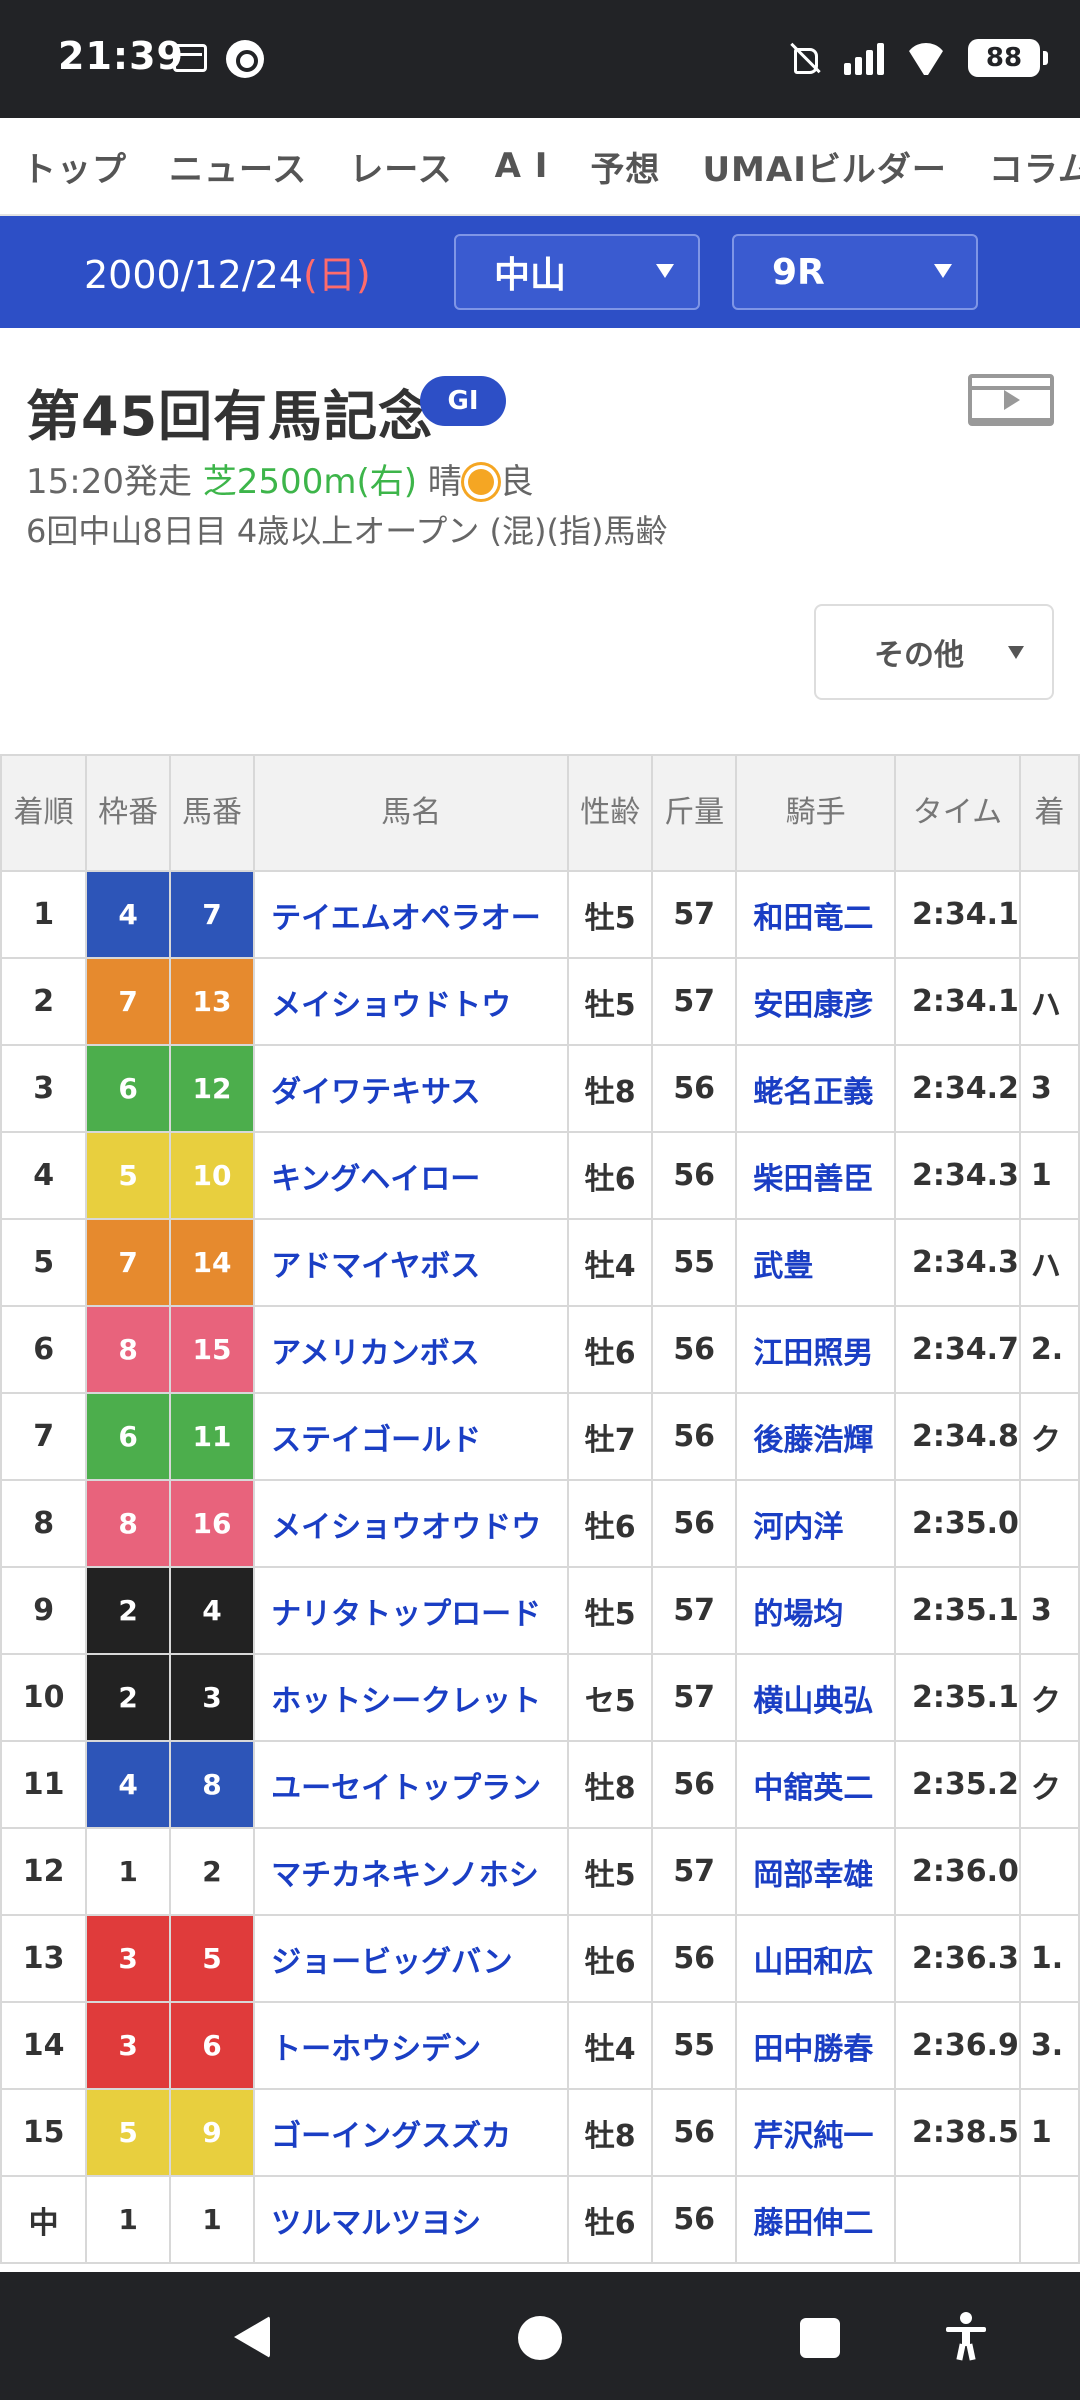  What do you see at coordinates (1034, 166) in the screenshot?
I see `nav-item: コラム` at bounding box center [1034, 166].